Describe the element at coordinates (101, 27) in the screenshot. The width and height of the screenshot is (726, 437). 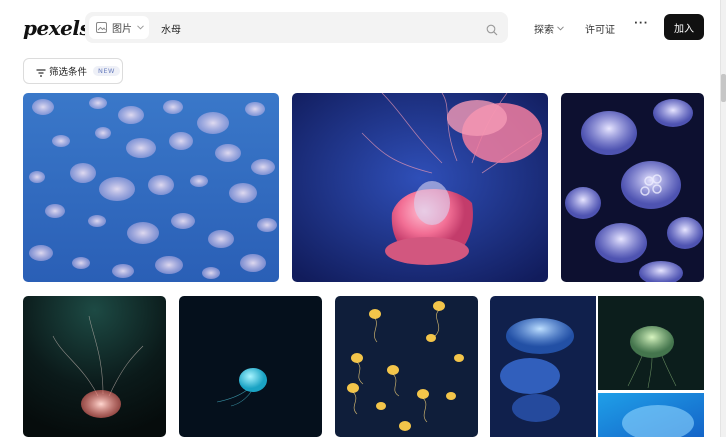
I see `image-icon` at that location.